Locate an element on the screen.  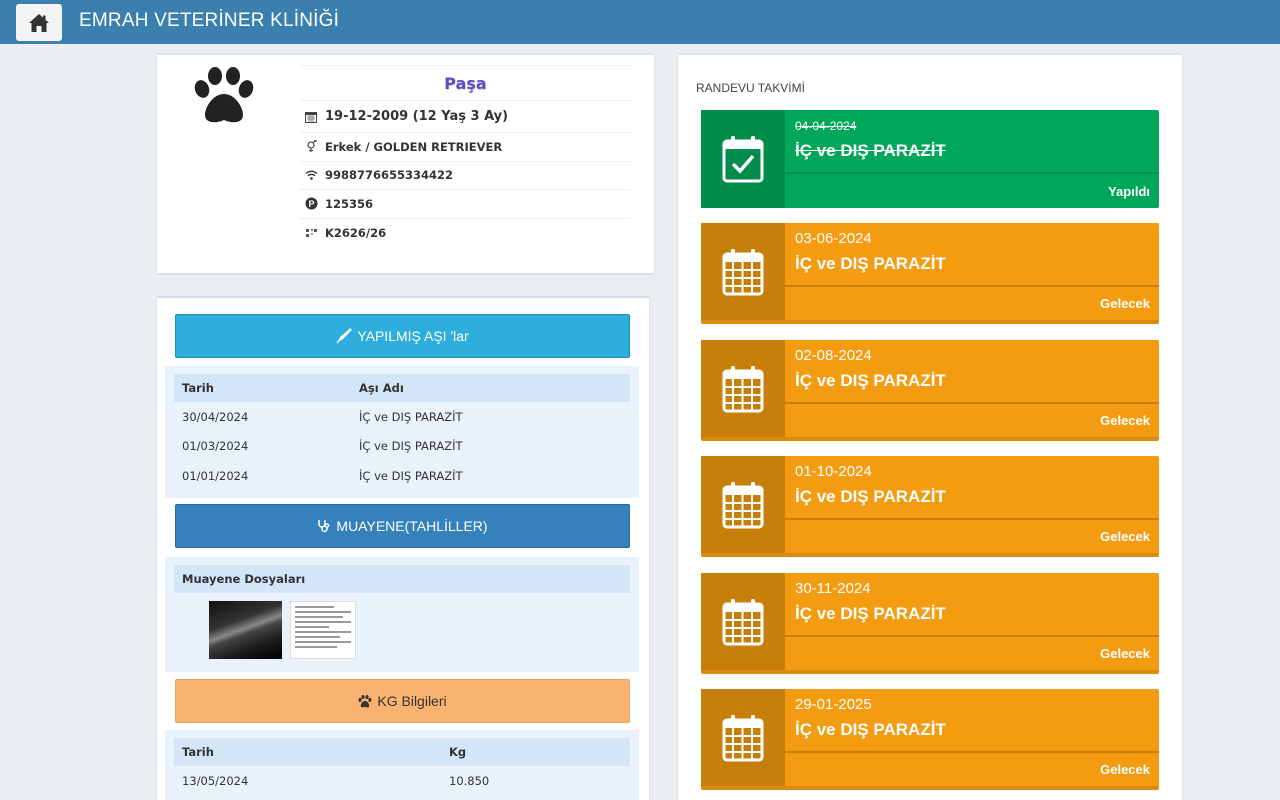
vaccines-button-label: YAPILMIŞ AŞI 'lar is located at coordinates (413, 336).